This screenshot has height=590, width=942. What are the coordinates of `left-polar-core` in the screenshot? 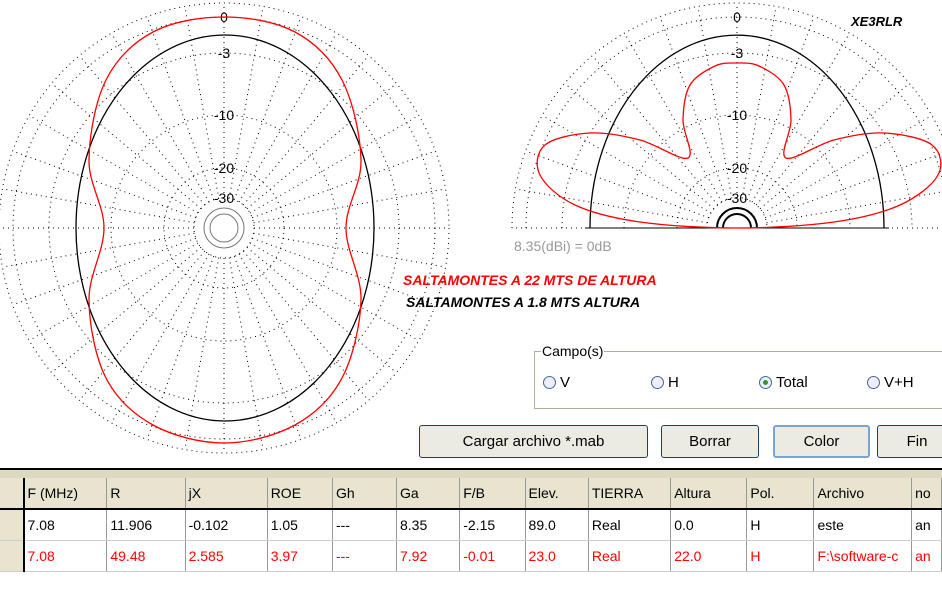 It's located at (224, 228).